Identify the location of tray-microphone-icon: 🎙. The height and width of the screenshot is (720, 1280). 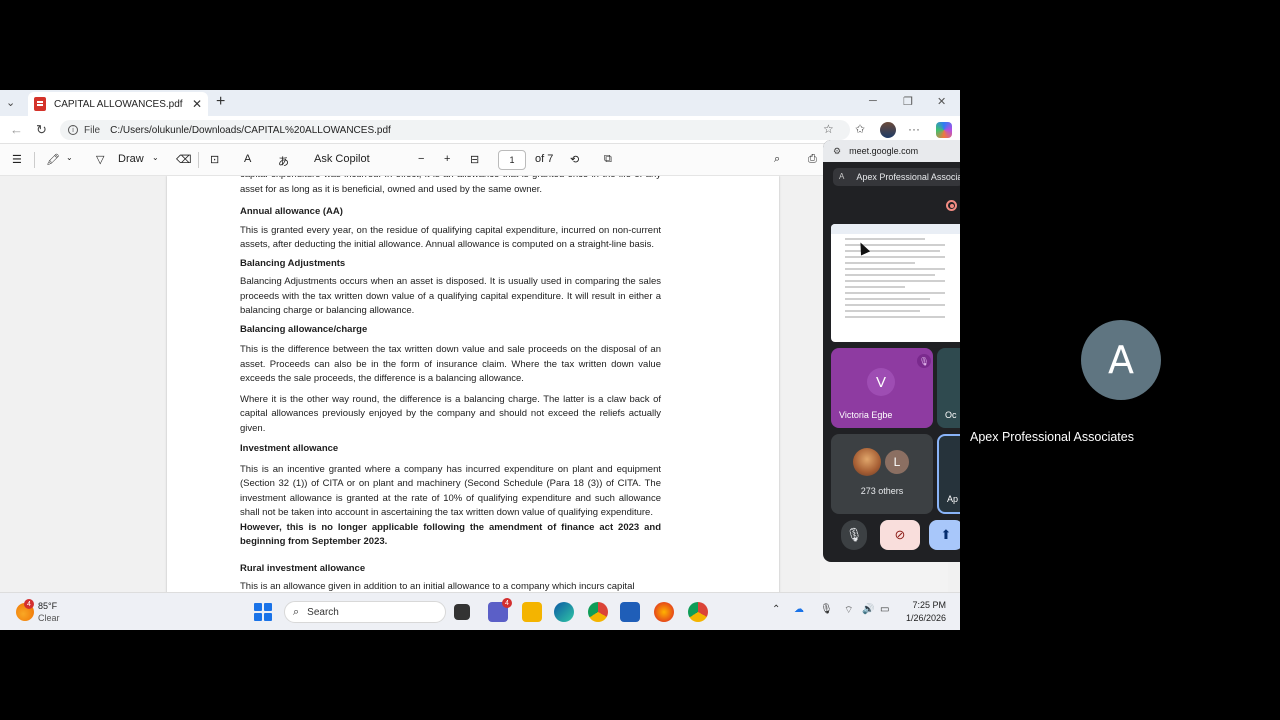
(826, 609).